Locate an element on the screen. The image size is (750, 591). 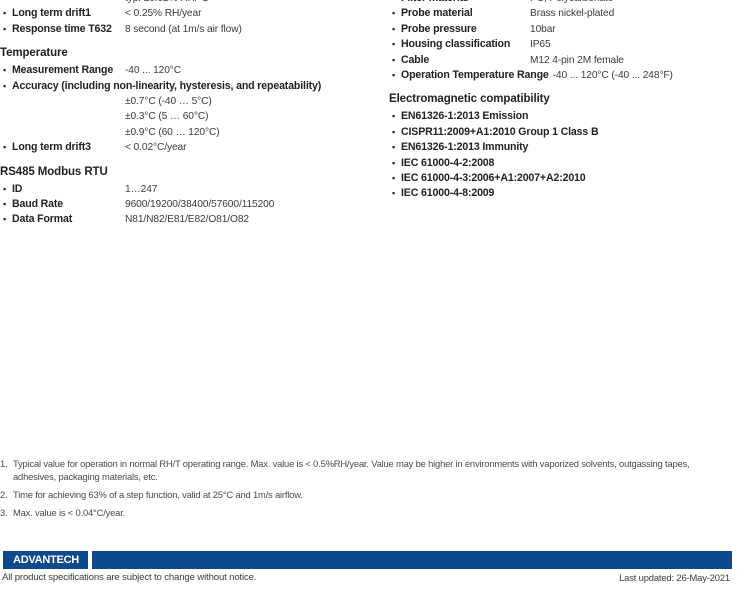
spec-label: Probe material is located at coordinates (437, 13).